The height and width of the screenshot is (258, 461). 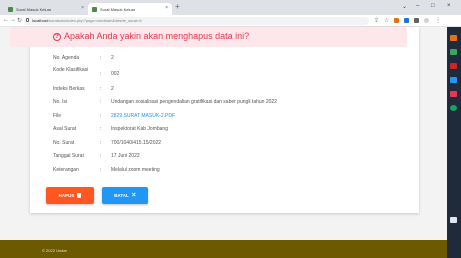 I want to click on info-icon, so click(x=27, y=20).